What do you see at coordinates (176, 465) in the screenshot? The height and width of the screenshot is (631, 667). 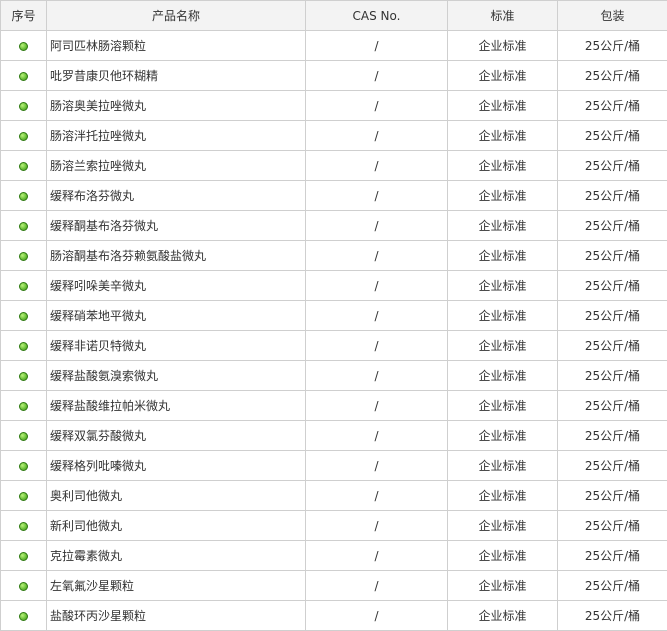 I see `product-name-cell: 缓释格列吡嗪微丸` at bounding box center [176, 465].